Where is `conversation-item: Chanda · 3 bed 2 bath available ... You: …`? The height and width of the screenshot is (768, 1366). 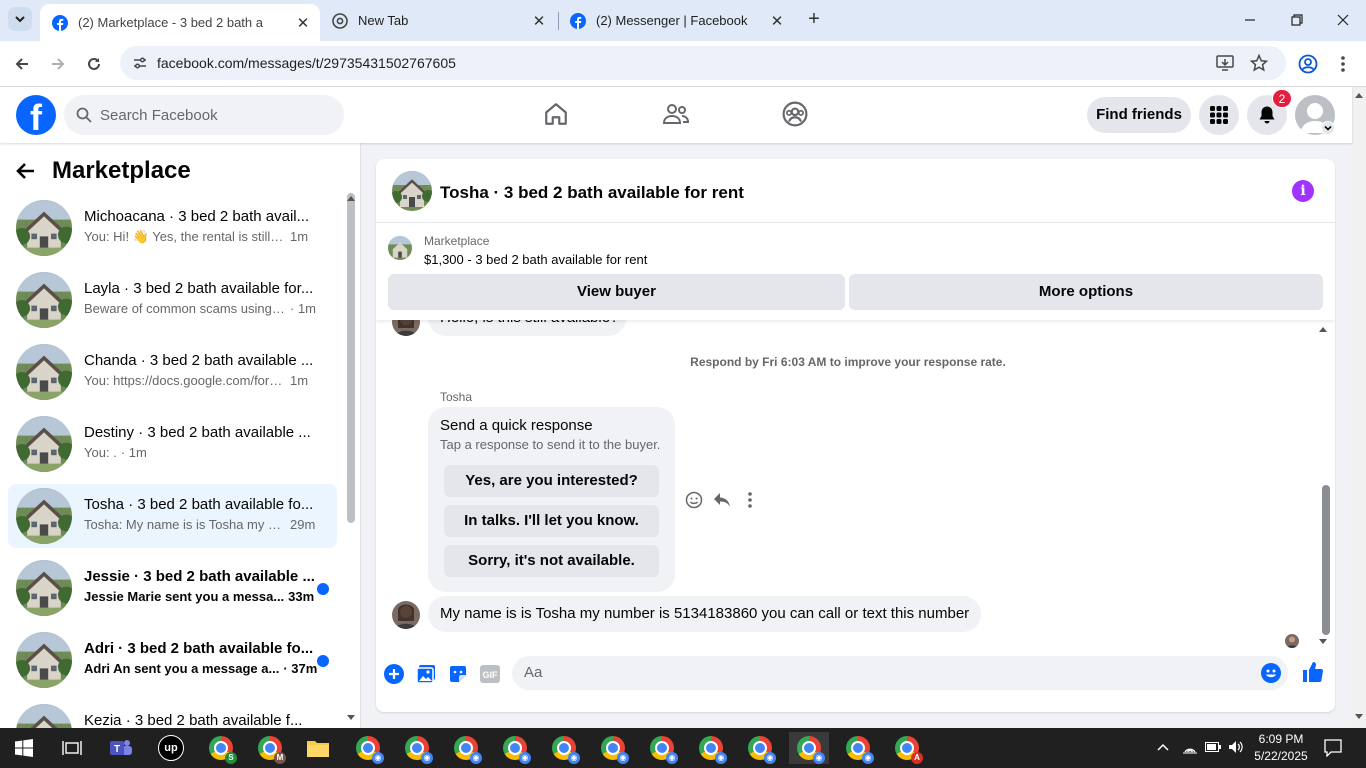
conversation-item: Chanda · 3 bed 2 bath available ... You: … is located at coordinates (172, 372).